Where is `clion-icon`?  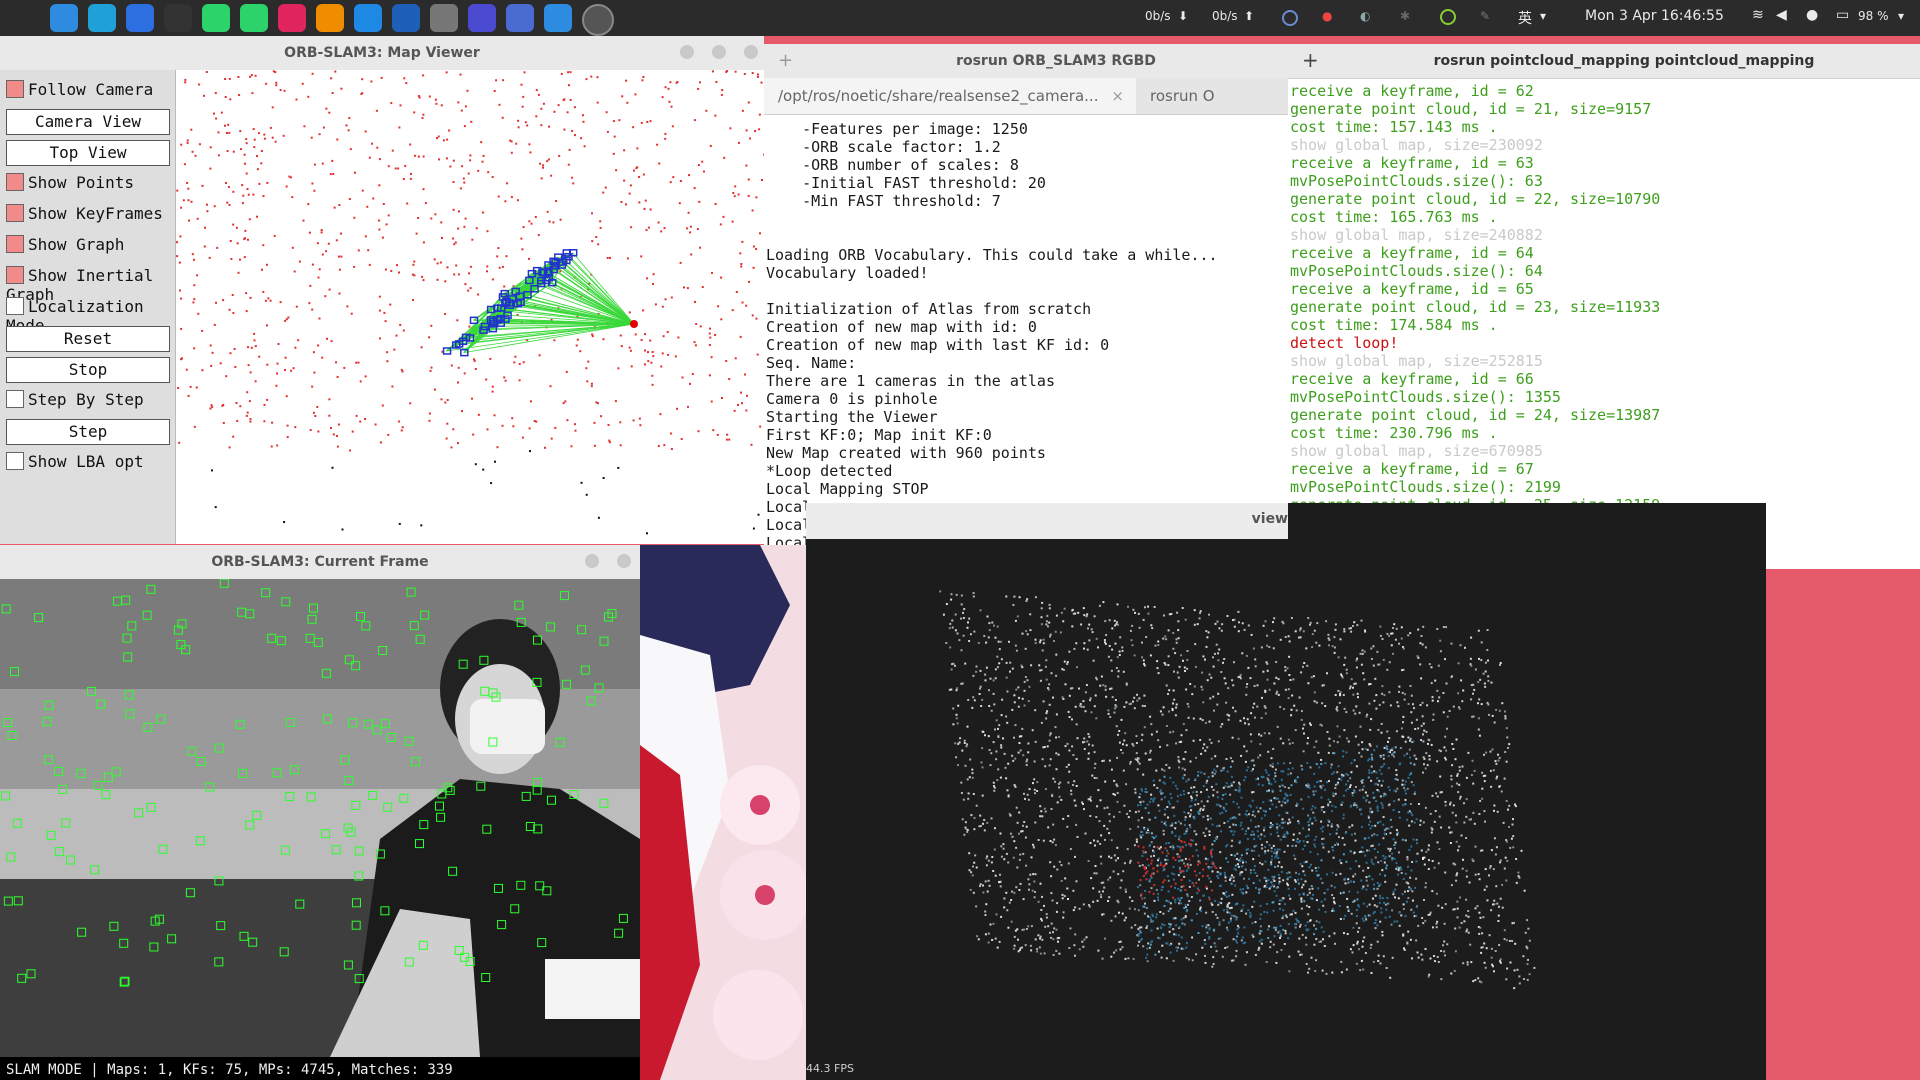 clion-icon is located at coordinates (216, 18).